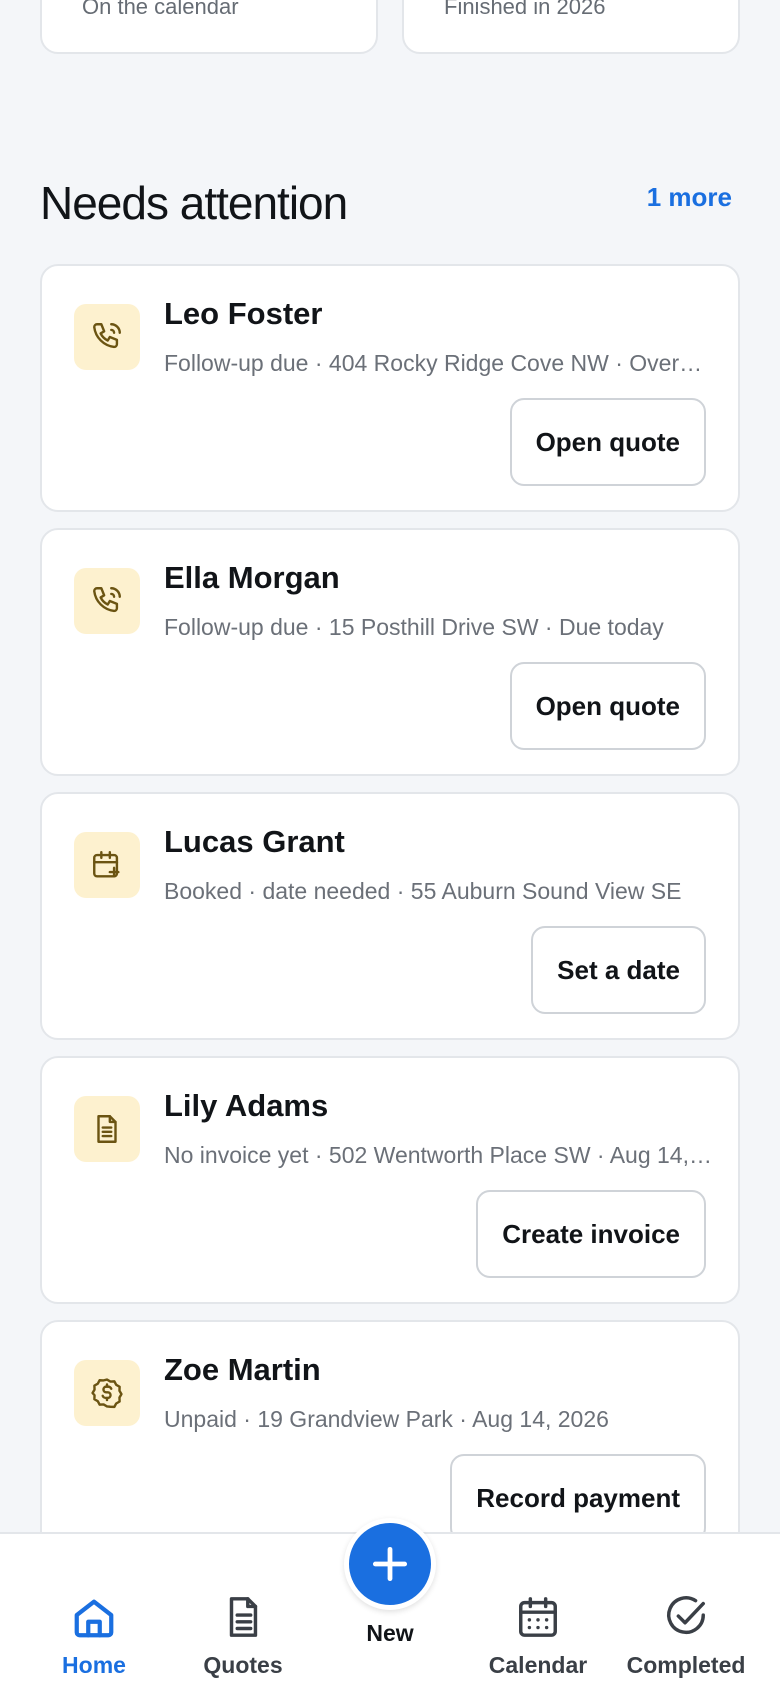 This screenshot has width=780, height=1688. I want to click on create-invoice-button: Create invoice, so click(591, 1234).